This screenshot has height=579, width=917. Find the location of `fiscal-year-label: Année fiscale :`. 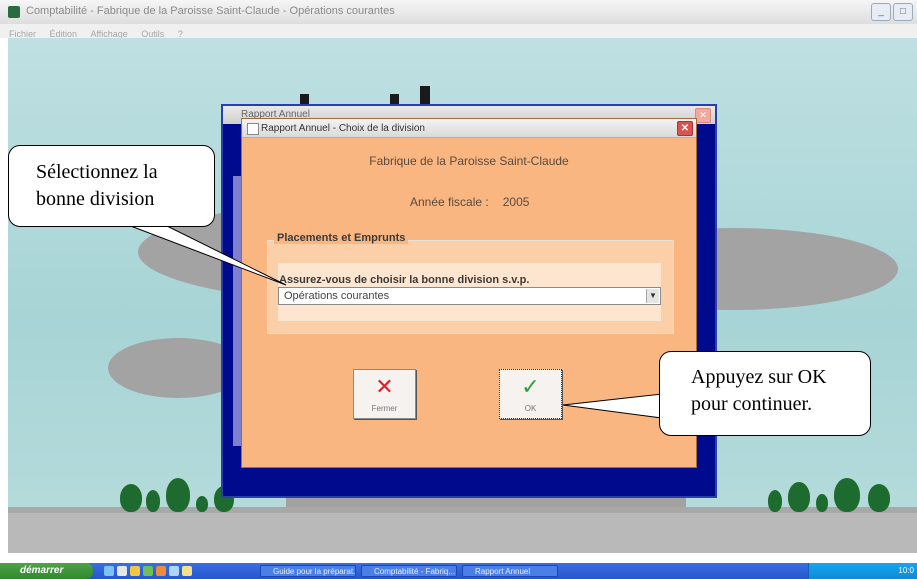

fiscal-year-label: Année fiscale : is located at coordinates (449, 202).